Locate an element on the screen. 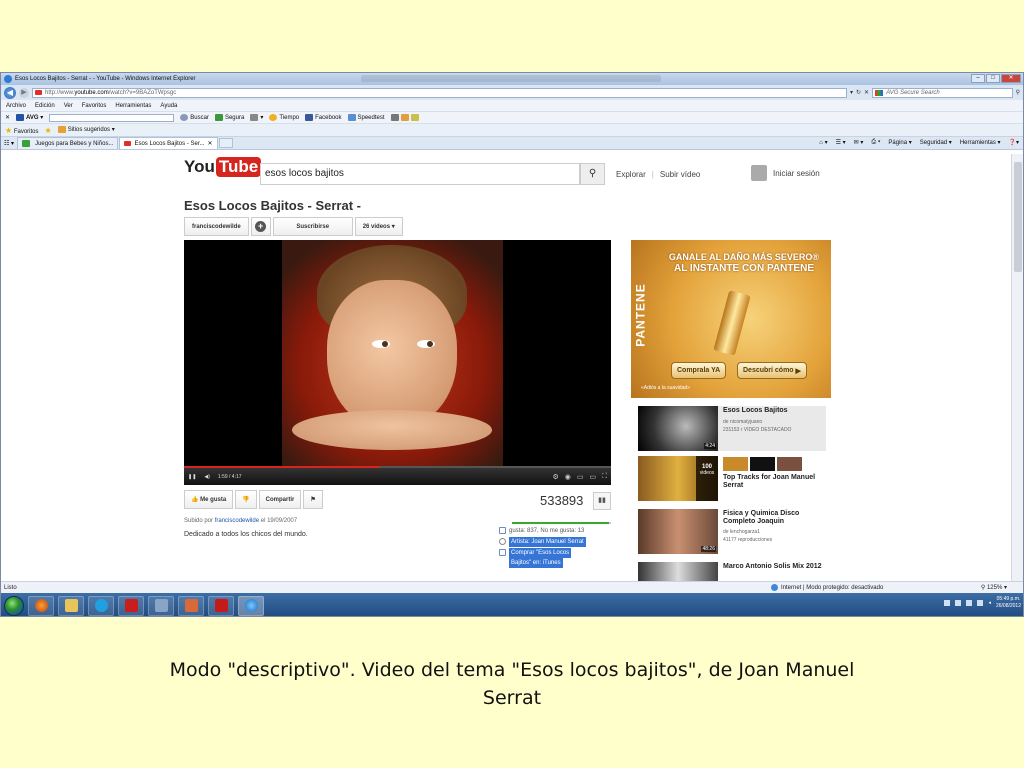 This screenshot has height=768, width=1024. taskbar-adobe-reader is located at coordinates (221, 605).